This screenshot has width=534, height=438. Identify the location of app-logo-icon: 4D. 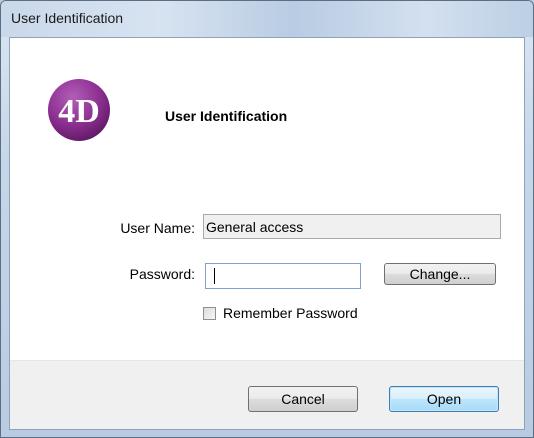
(79, 110).